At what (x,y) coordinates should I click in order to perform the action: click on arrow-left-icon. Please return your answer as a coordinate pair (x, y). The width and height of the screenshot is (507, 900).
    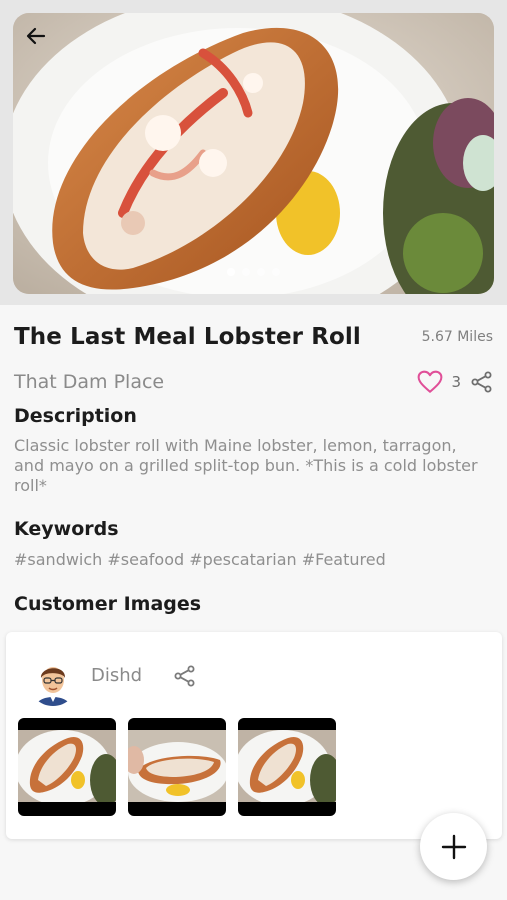
    Looking at the image, I should click on (36, 36).